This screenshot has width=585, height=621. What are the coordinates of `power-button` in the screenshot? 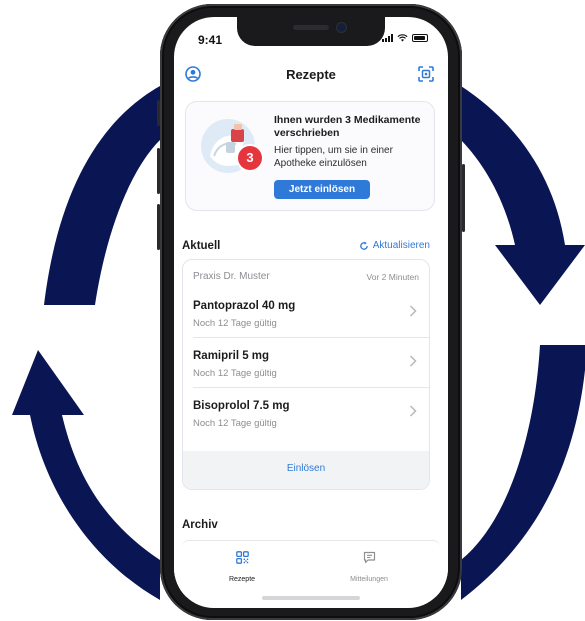 It's located at (463, 198).